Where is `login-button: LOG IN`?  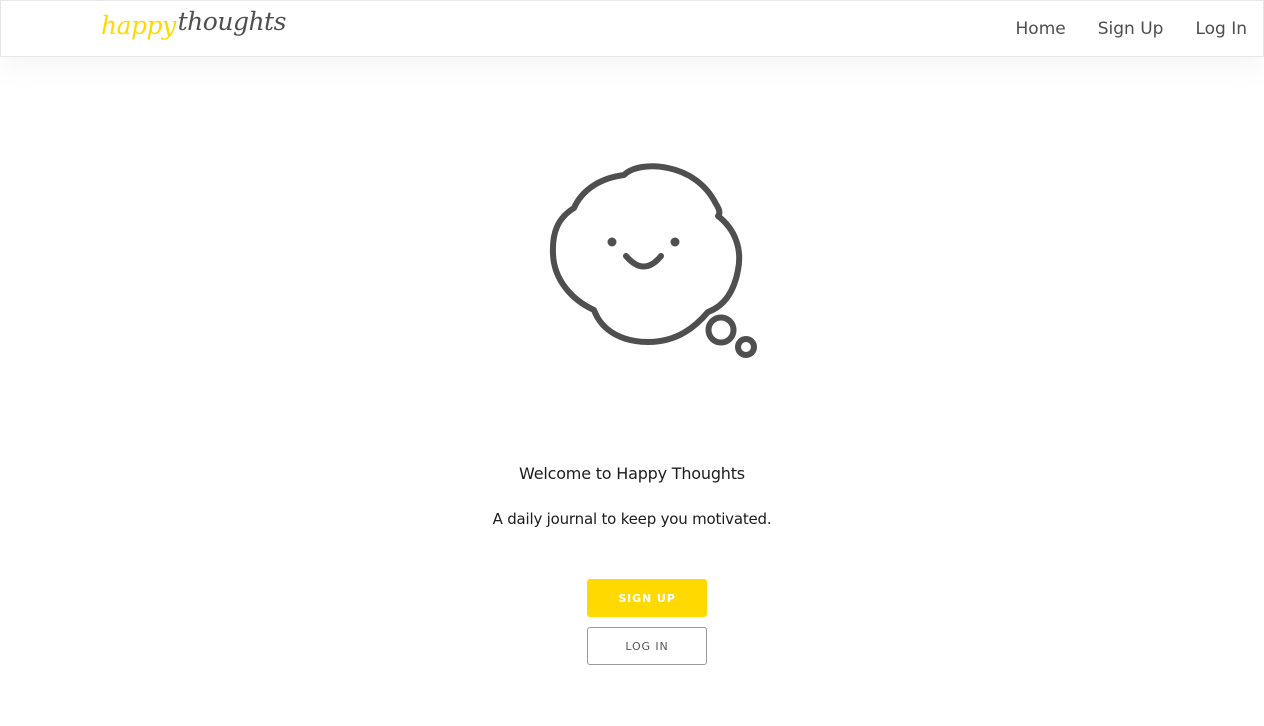
login-button: LOG IN is located at coordinates (647, 646).